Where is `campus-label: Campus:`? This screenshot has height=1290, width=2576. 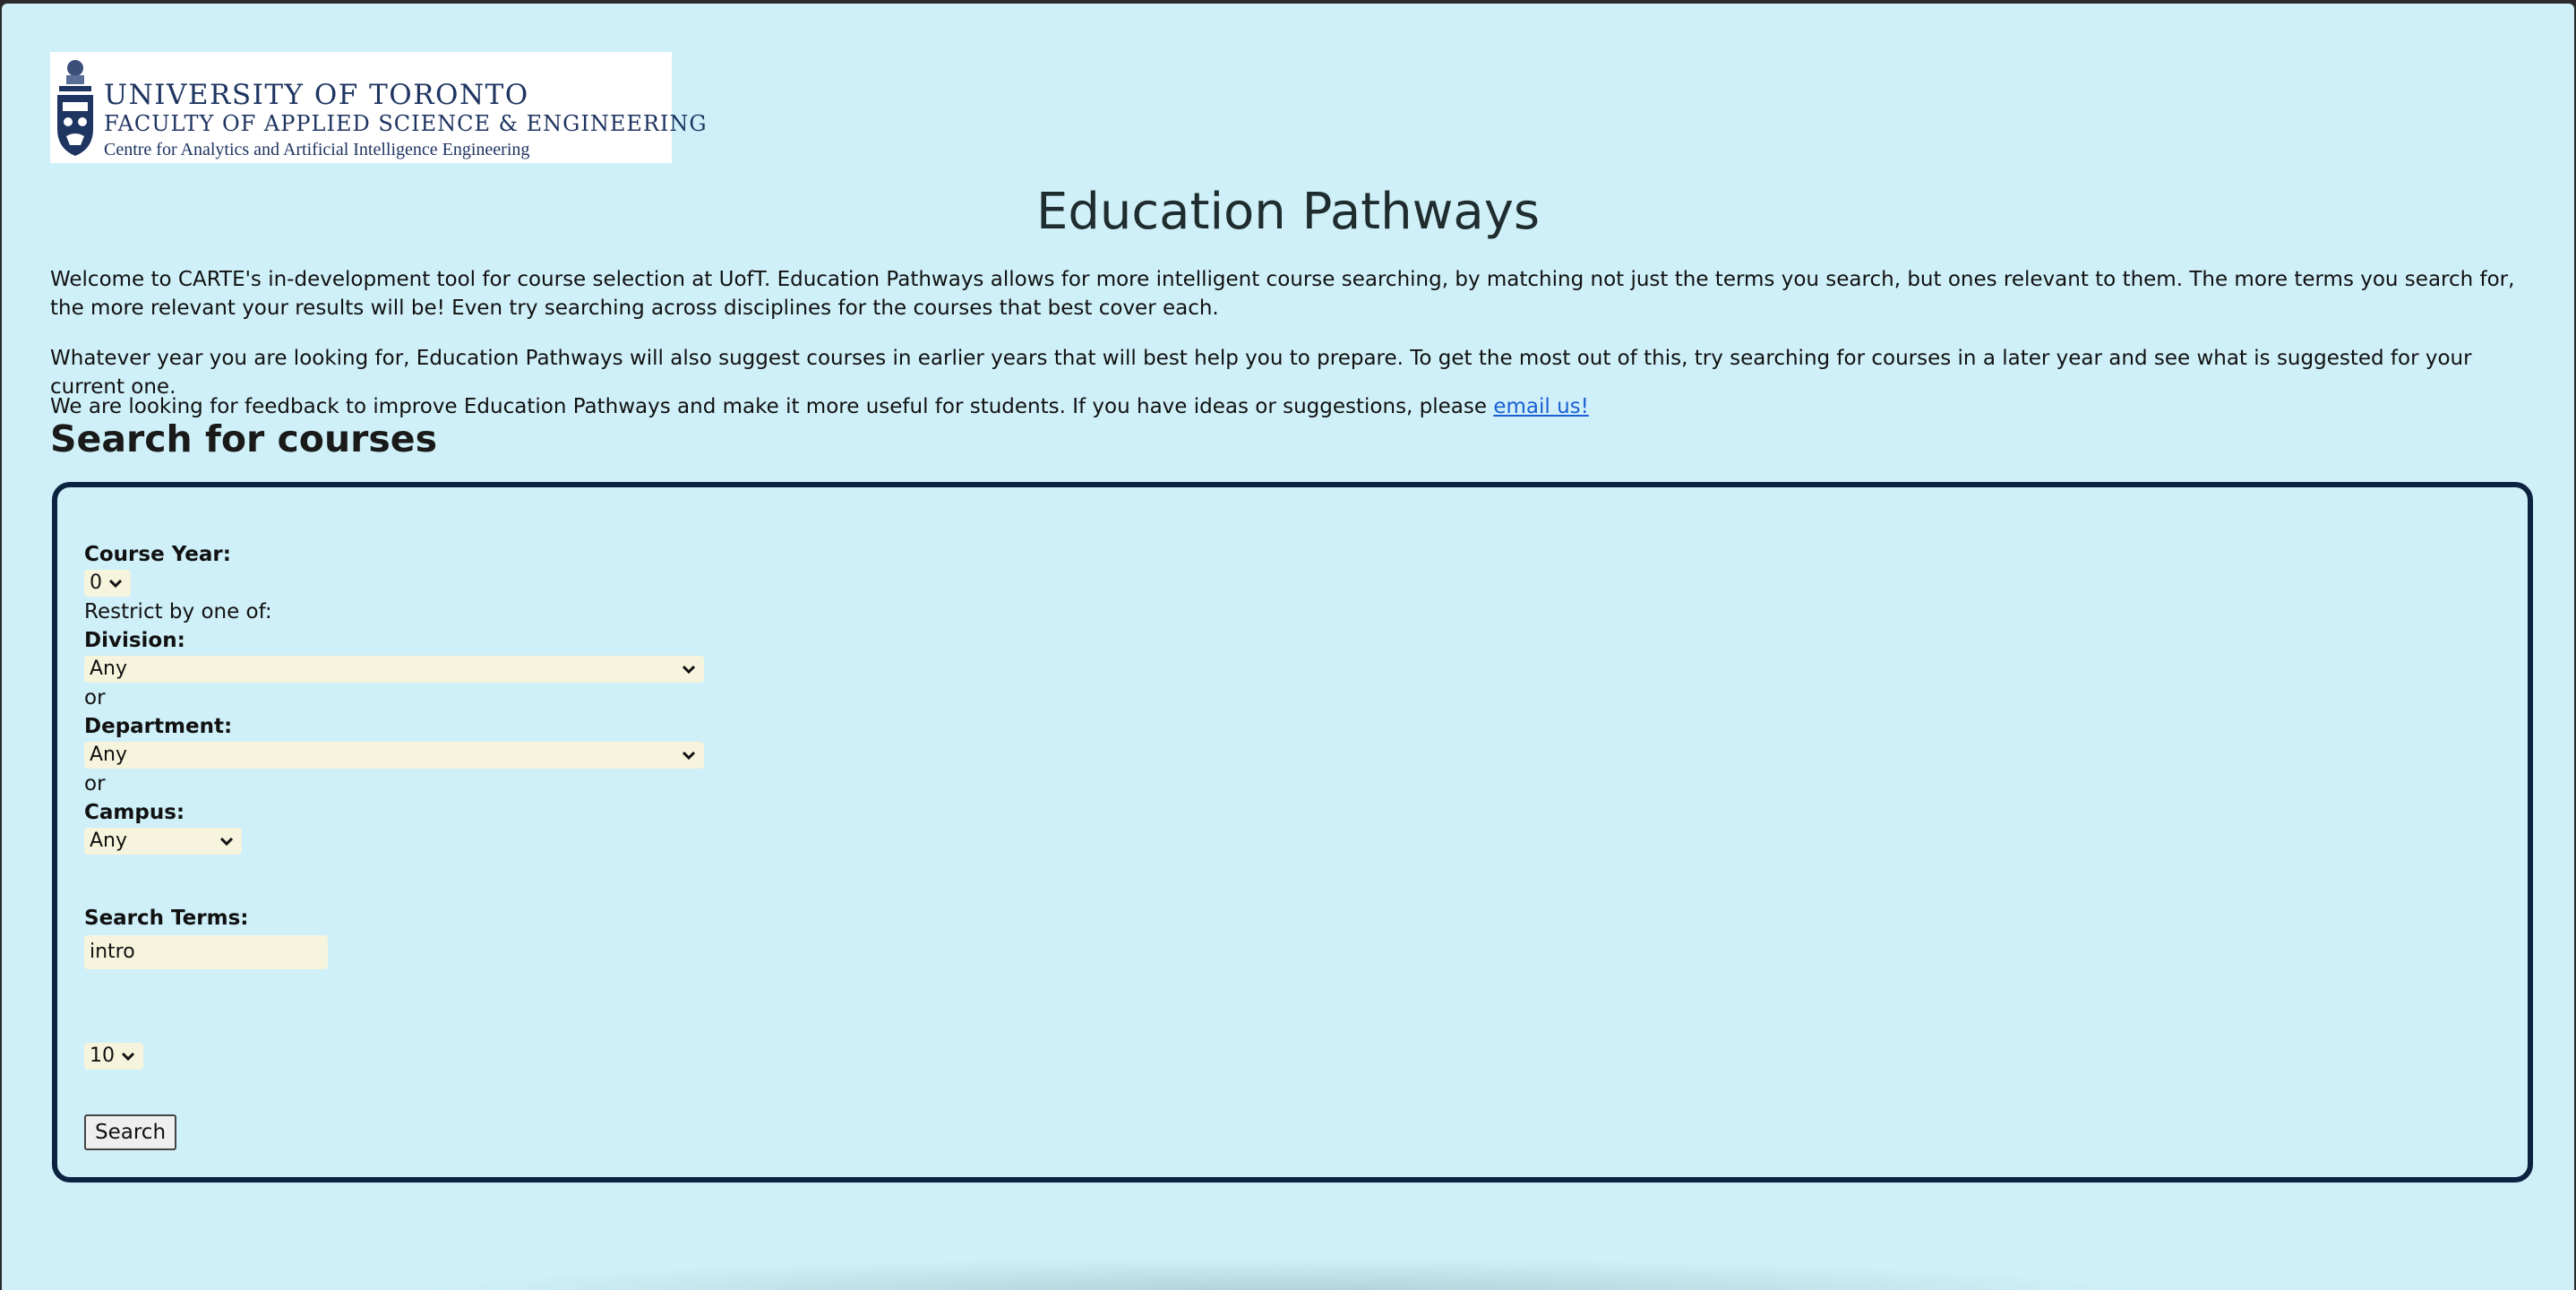
campus-label: Campus: is located at coordinates (134, 812).